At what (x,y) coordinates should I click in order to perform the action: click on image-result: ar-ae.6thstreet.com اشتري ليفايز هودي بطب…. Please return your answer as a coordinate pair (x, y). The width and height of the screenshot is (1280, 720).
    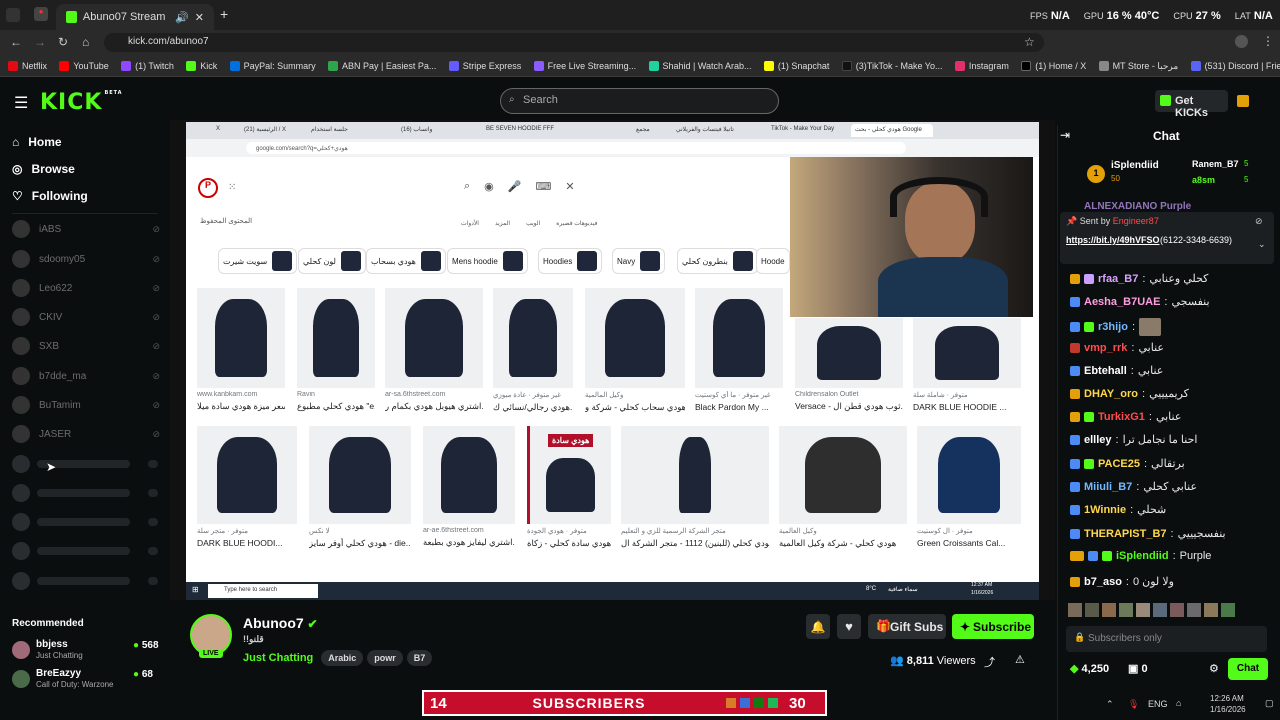
    Looking at the image, I should click on (469, 487).